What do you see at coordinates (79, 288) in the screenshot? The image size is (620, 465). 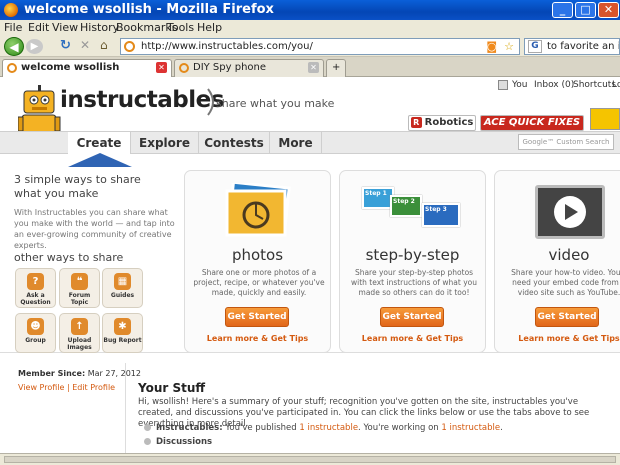 I see `forum-topic-button: ❝ Forum Topic` at bounding box center [79, 288].